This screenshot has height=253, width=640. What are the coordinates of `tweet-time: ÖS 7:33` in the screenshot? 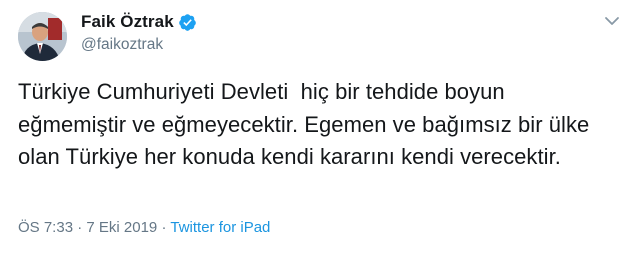 It's located at (45, 227).